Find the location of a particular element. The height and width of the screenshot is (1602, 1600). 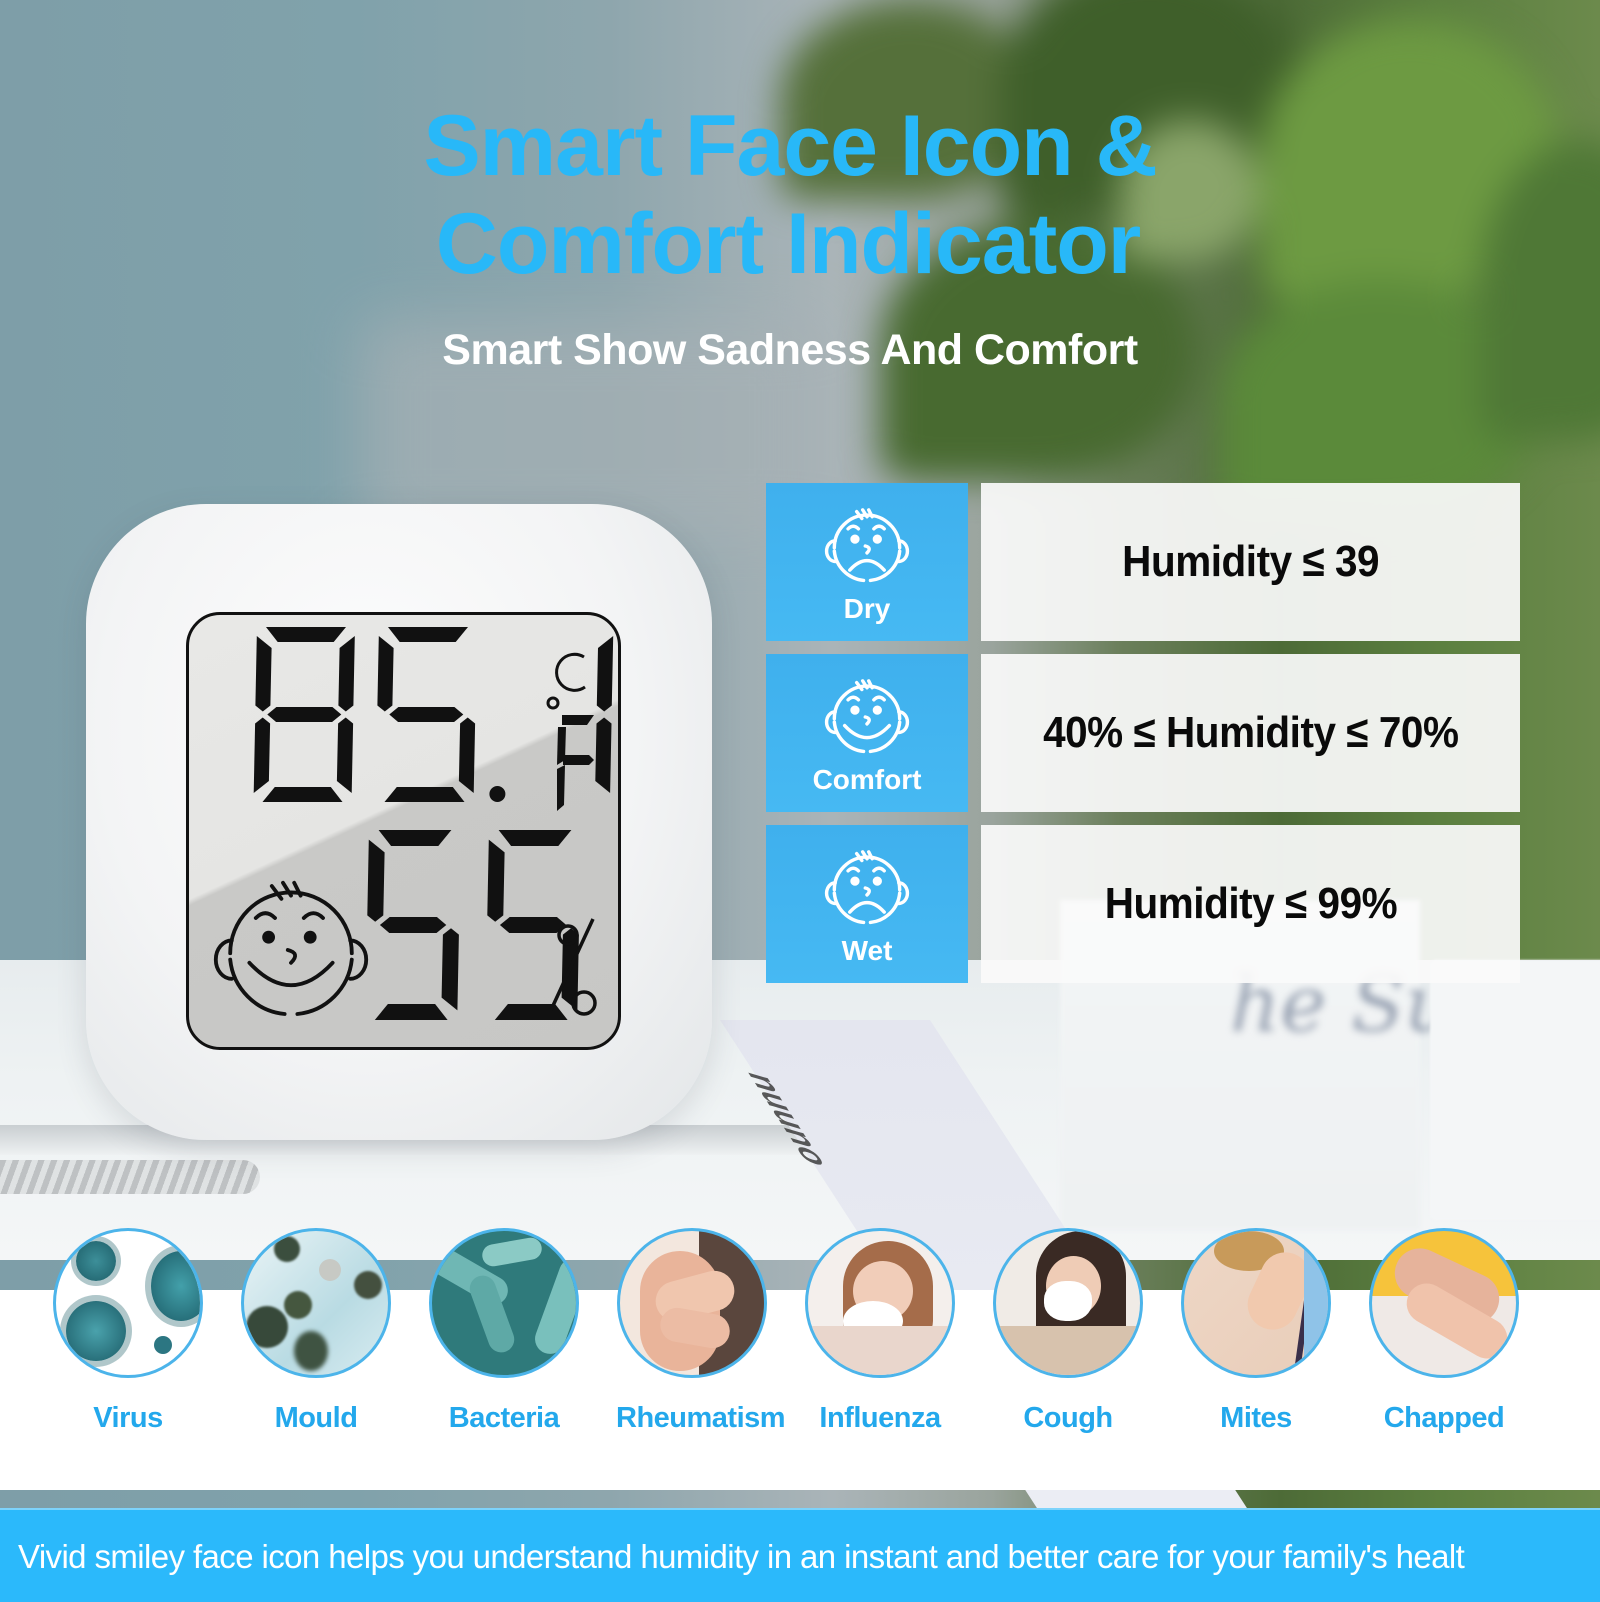

risk-item-chapped: Chapped is located at coordinates (1444, 1331).